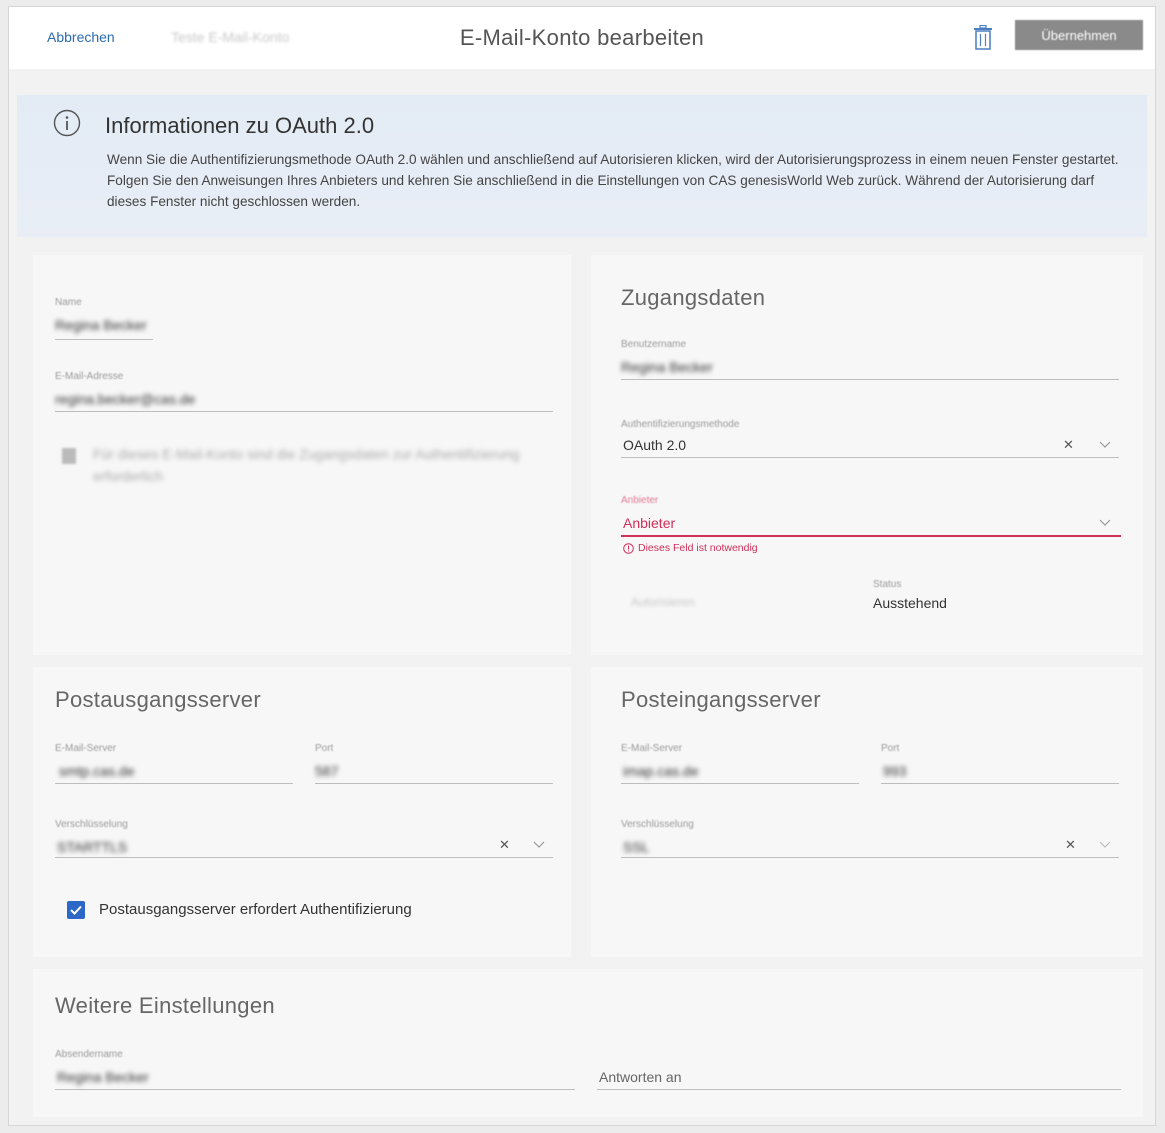  What do you see at coordinates (663, 602) in the screenshot?
I see `authorize-button: Autorisieren` at bounding box center [663, 602].